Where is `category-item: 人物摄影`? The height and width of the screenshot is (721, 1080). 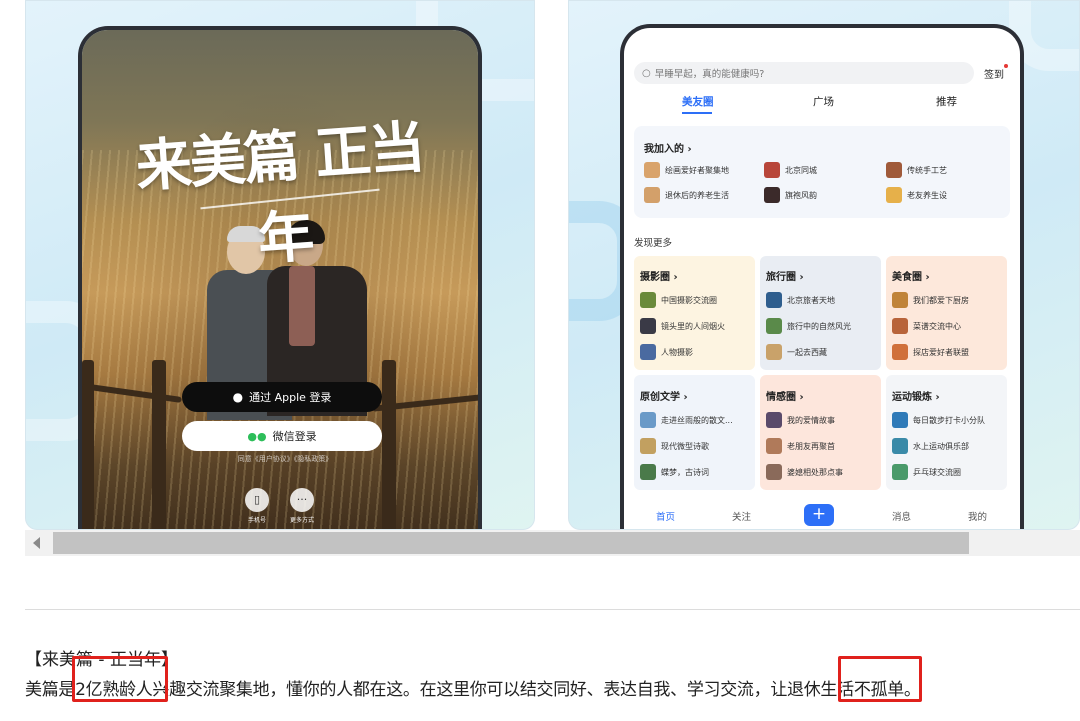 category-item: 人物摄影 is located at coordinates (666, 352).